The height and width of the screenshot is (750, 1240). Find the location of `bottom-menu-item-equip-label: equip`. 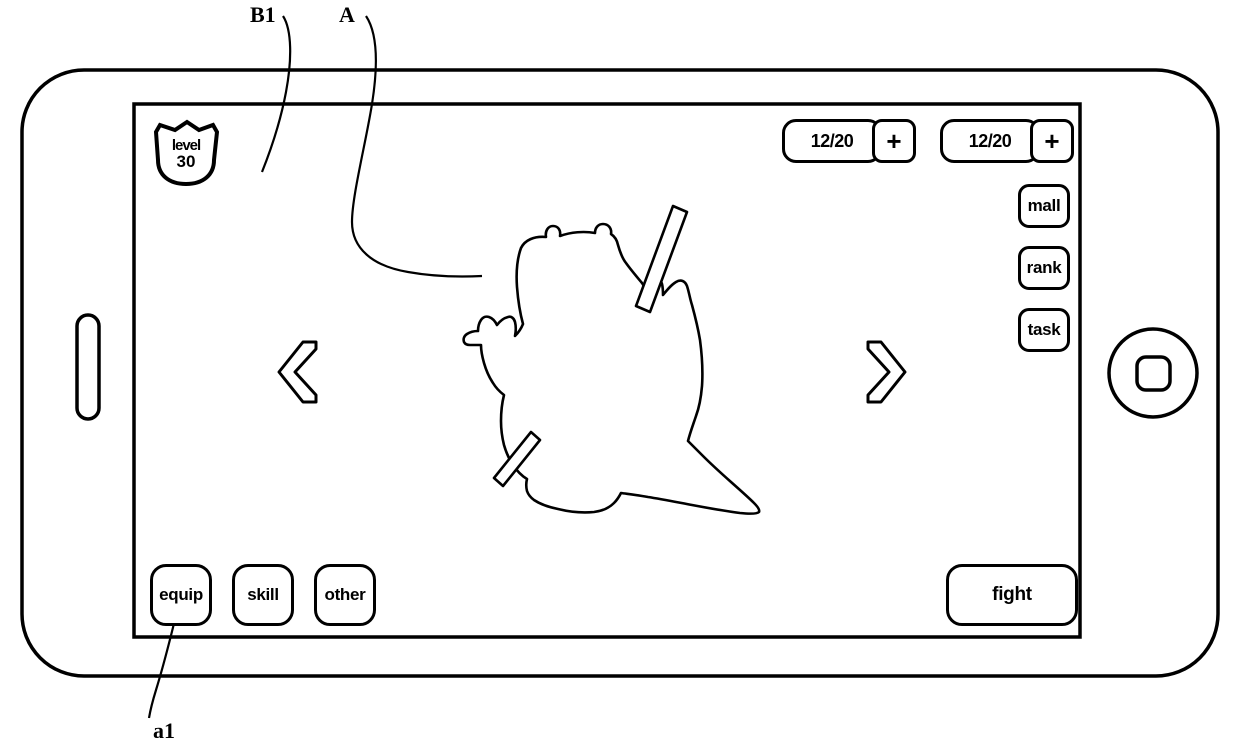

bottom-menu-item-equip-label: equip is located at coordinates (181, 594).